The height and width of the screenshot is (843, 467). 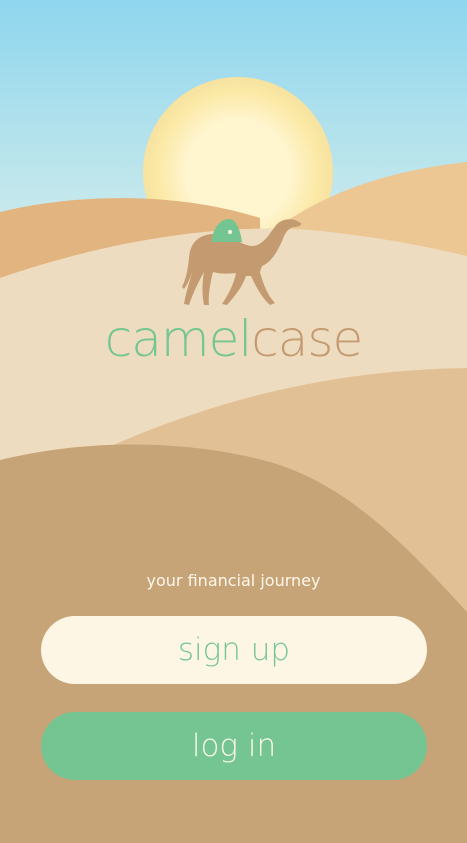 I want to click on brand-name-part1: camel, so click(x=178, y=339).